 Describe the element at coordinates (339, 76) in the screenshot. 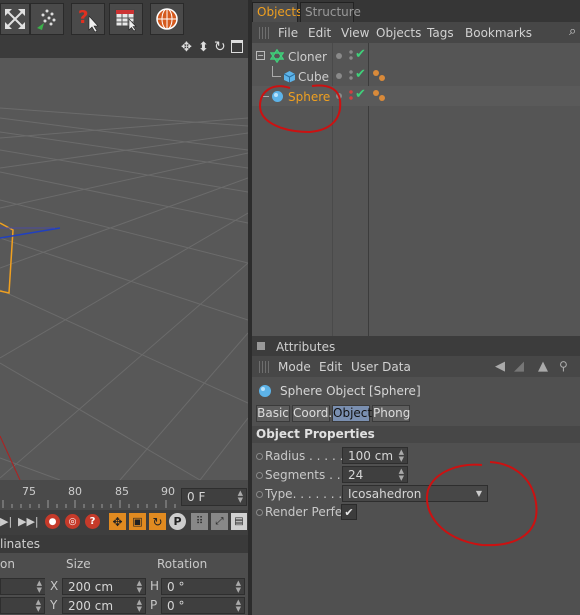

I see `cube-layer-dot` at that location.